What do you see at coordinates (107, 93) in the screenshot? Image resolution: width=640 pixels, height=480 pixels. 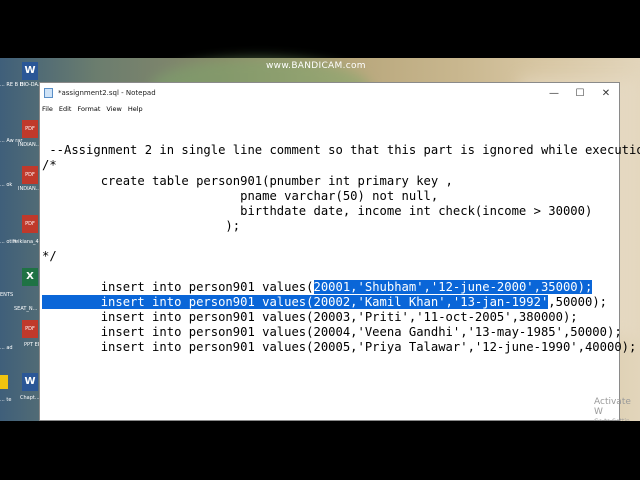 I see `window-title: *assignment2.sql - Notepad` at bounding box center [107, 93].